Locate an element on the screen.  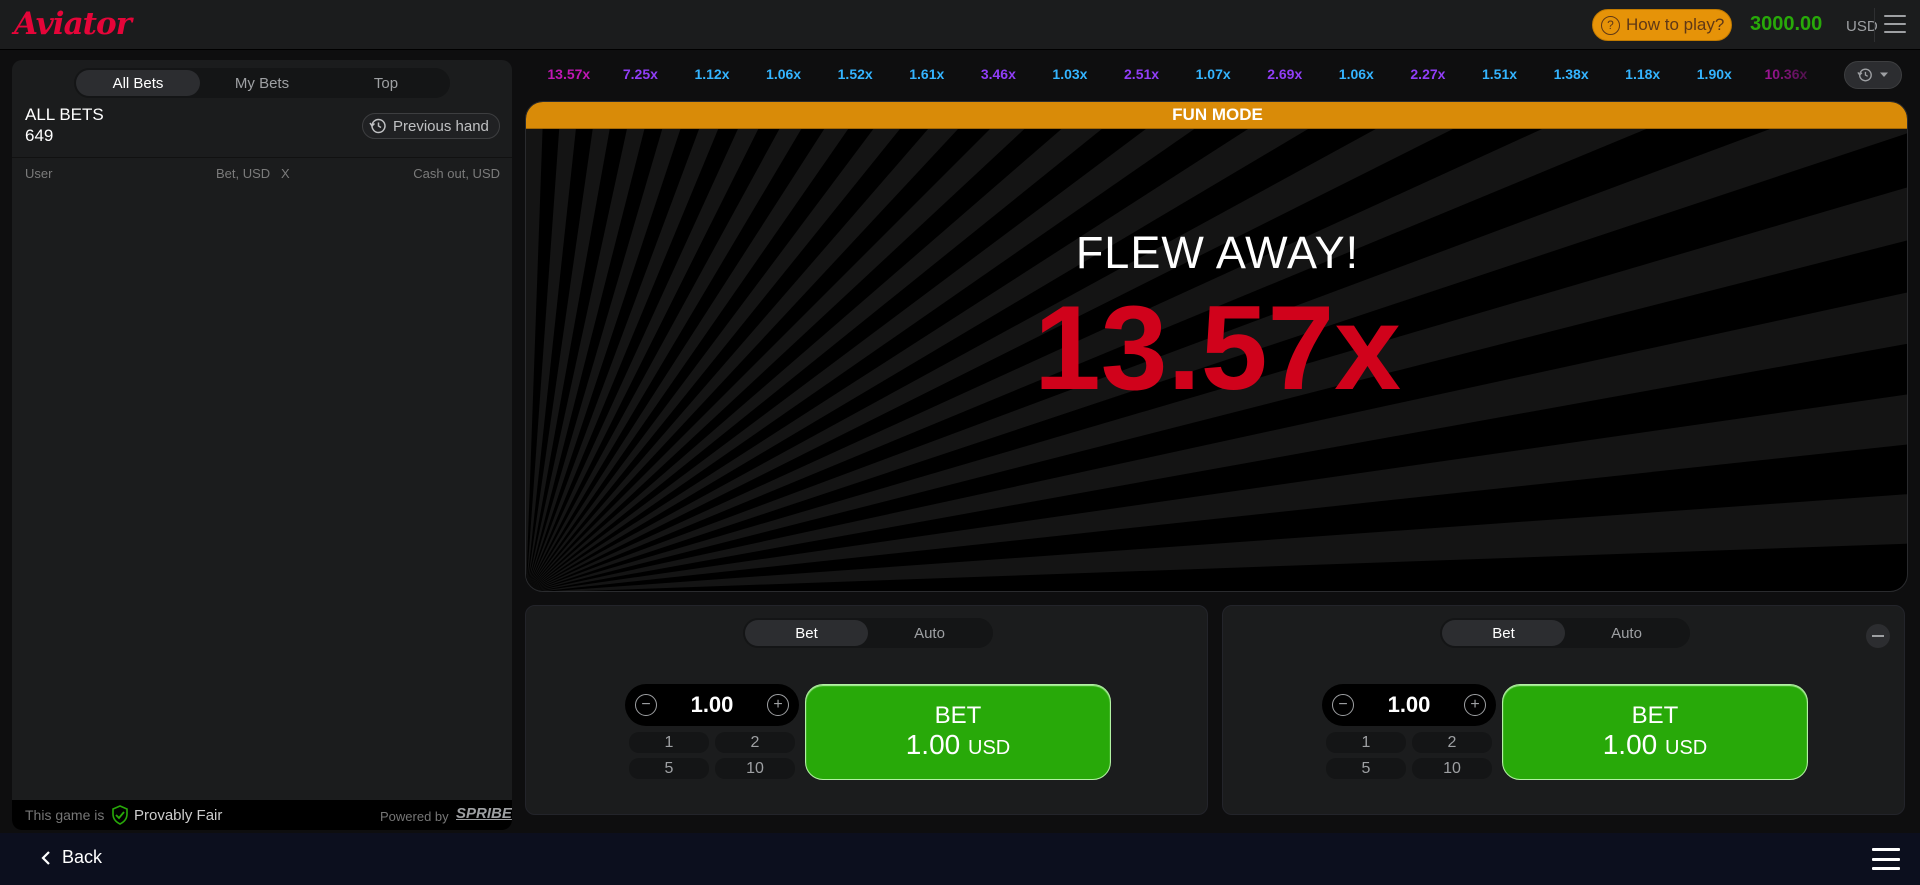
history-multiplier: 1.03x is located at coordinates (1070, 74).